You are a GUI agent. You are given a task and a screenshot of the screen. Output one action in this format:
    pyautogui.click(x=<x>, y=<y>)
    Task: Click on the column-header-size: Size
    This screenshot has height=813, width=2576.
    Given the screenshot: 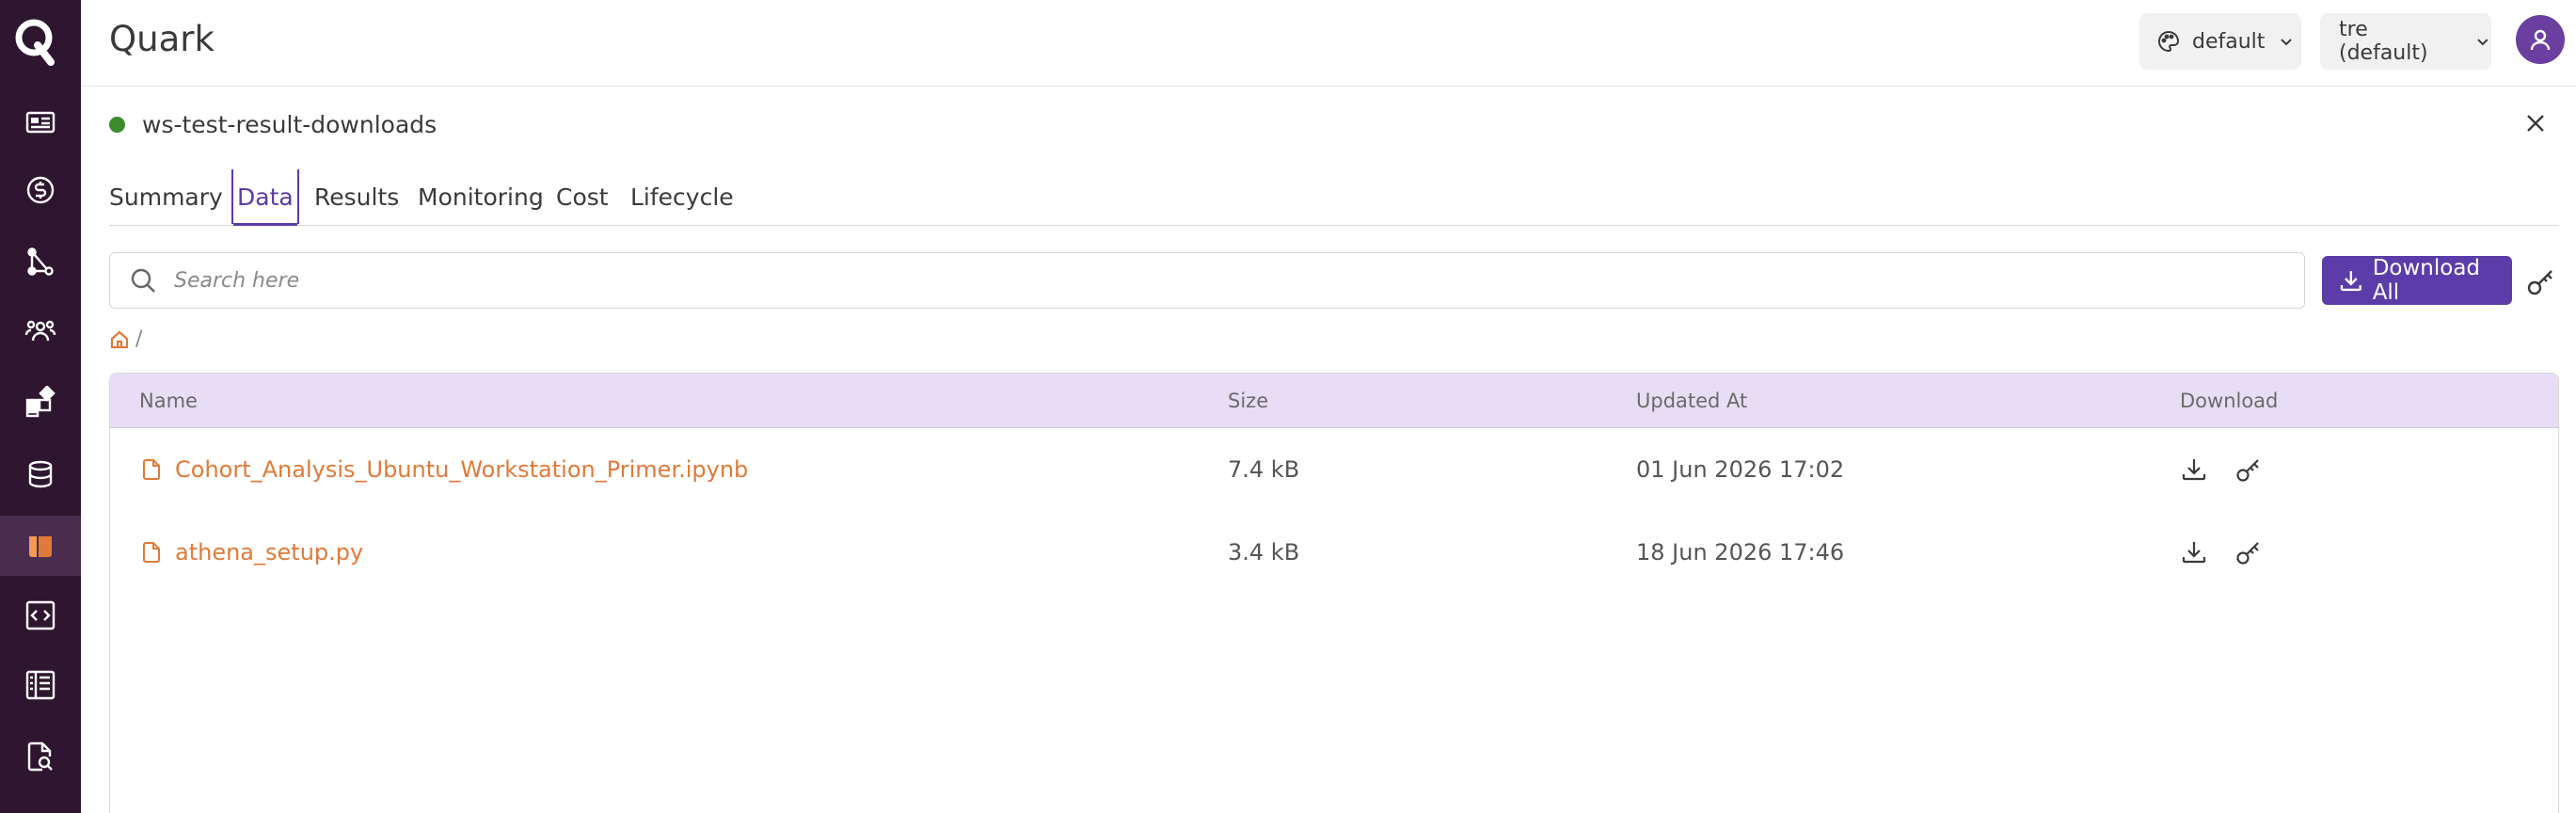 What is the action you would take?
    pyautogui.click(x=1248, y=401)
    